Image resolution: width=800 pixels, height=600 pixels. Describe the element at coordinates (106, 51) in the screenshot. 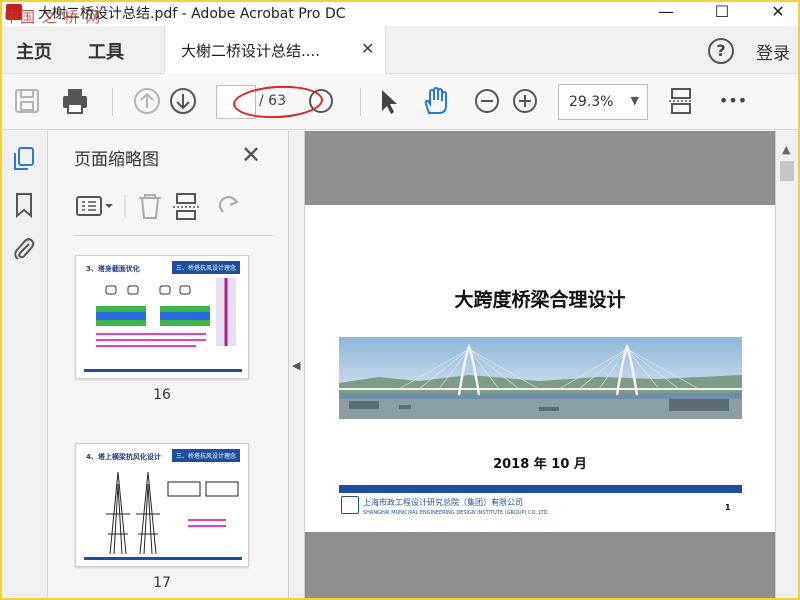

I see `tab-tools: 工具` at that location.